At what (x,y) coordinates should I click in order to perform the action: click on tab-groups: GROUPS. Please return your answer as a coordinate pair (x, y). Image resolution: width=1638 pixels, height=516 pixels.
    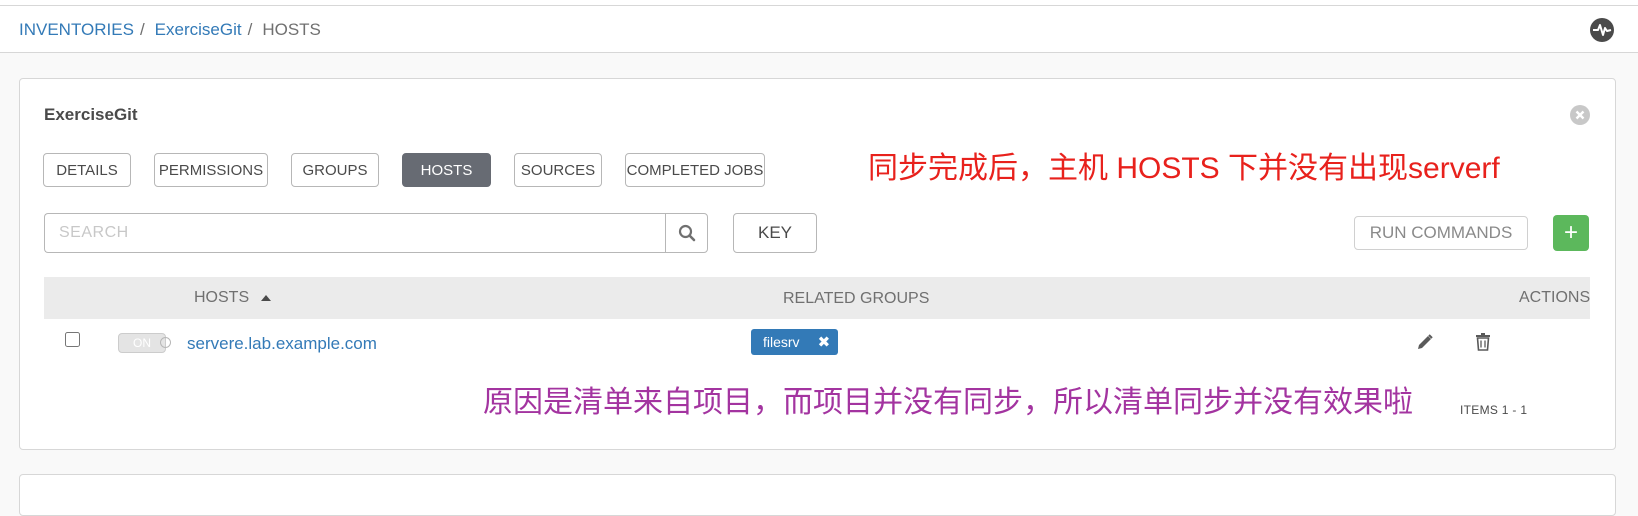
    Looking at the image, I should click on (335, 170).